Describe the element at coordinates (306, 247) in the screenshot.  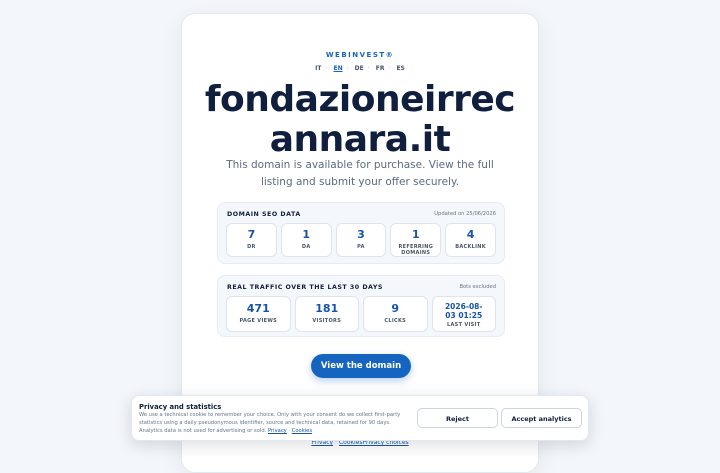
I see `stat-label: DA` at that location.